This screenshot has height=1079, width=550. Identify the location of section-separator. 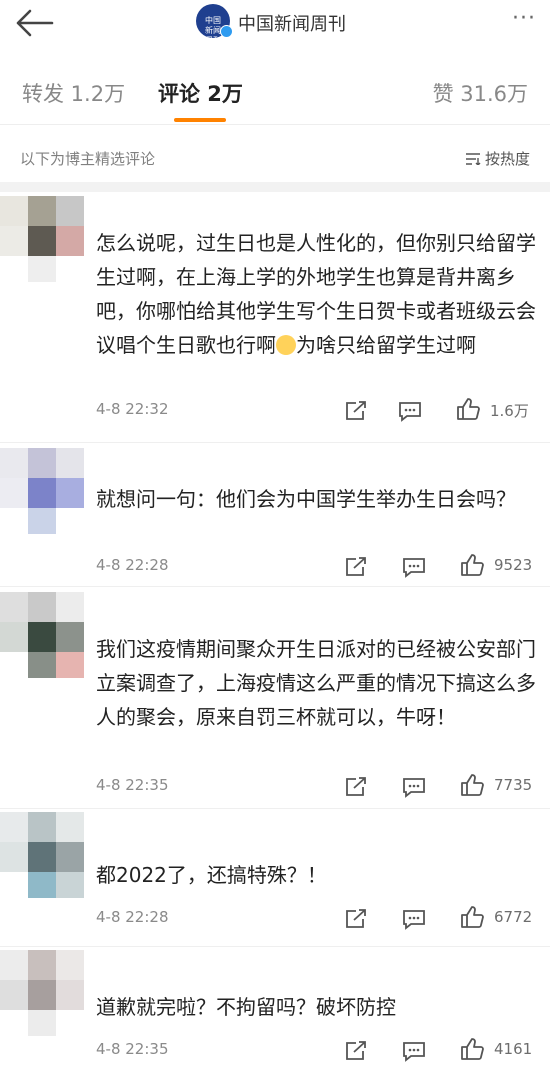
(275, 187).